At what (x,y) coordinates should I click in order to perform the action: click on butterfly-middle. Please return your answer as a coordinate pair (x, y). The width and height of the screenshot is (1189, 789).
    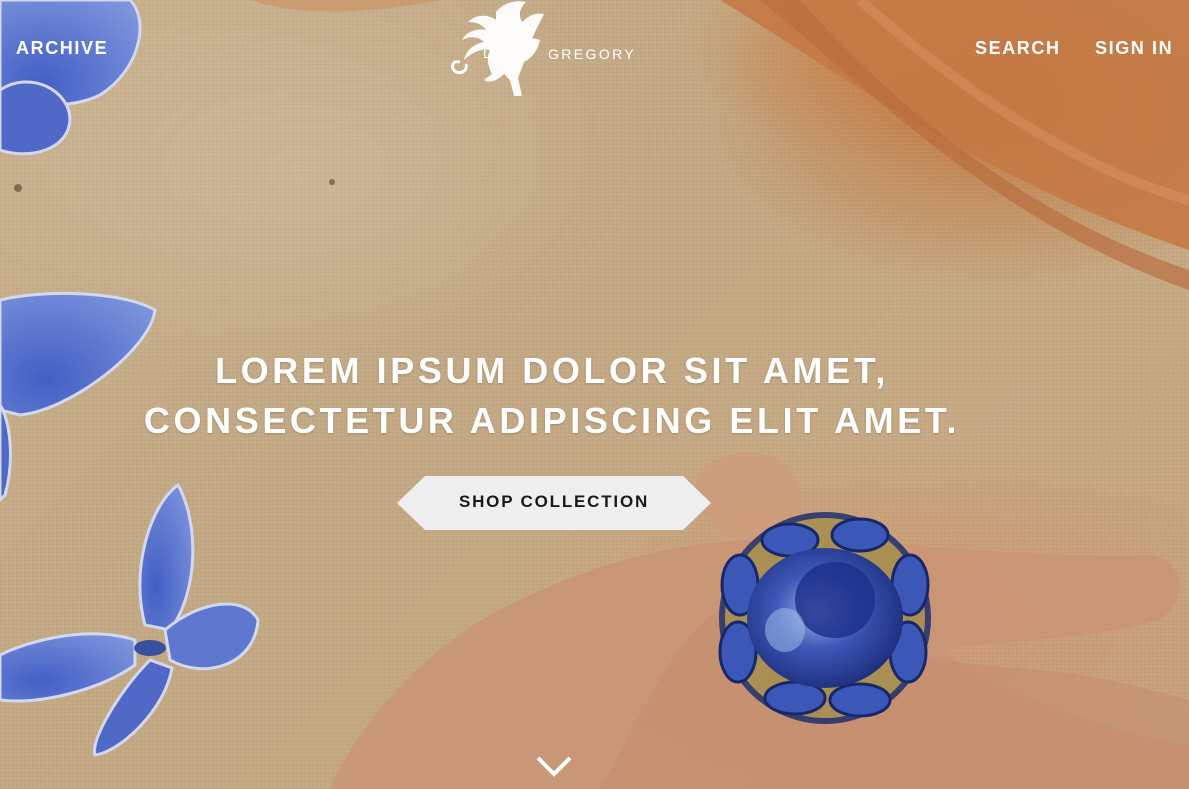
    Looking at the image, I should click on (78, 397).